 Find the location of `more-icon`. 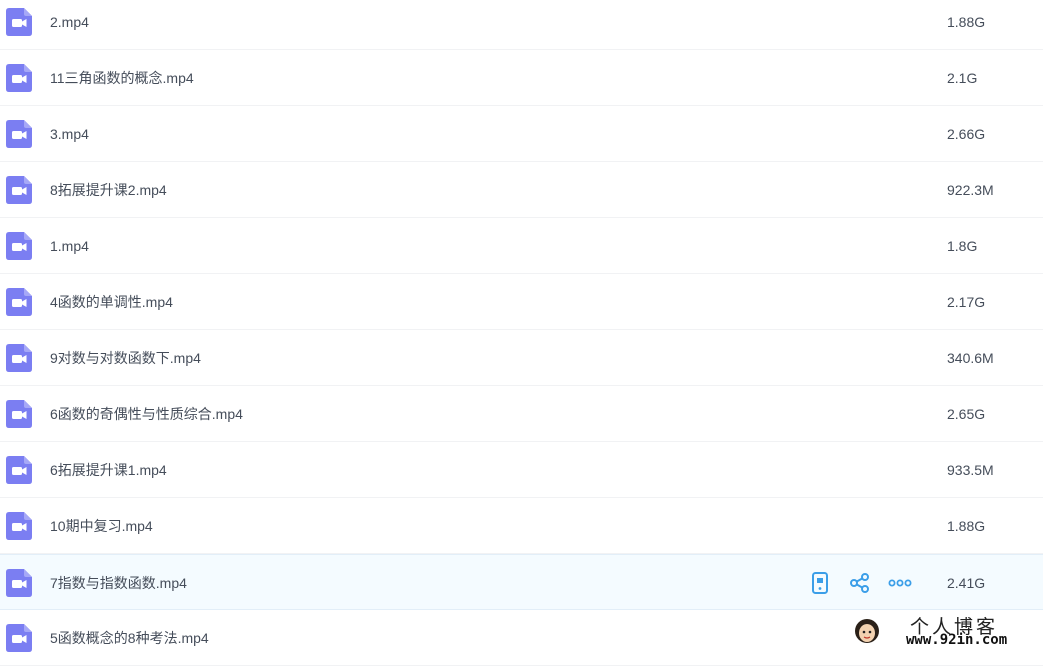

more-icon is located at coordinates (900, 583).